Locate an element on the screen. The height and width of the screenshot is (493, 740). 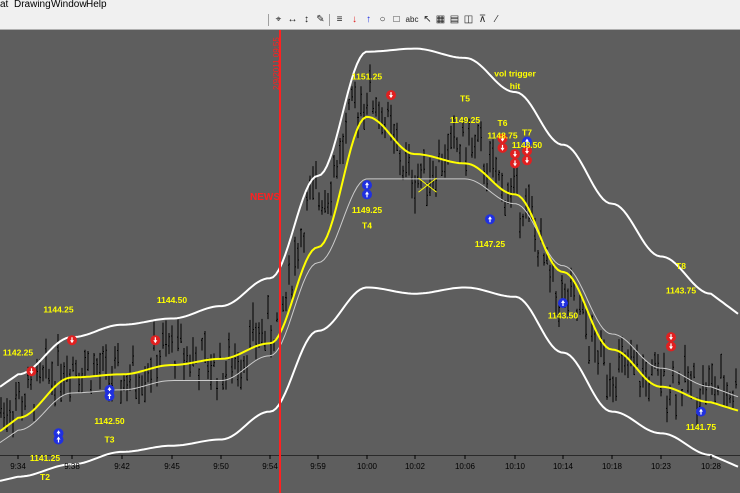
price-annotation: 1143.50 is located at coordinates (563, 316).